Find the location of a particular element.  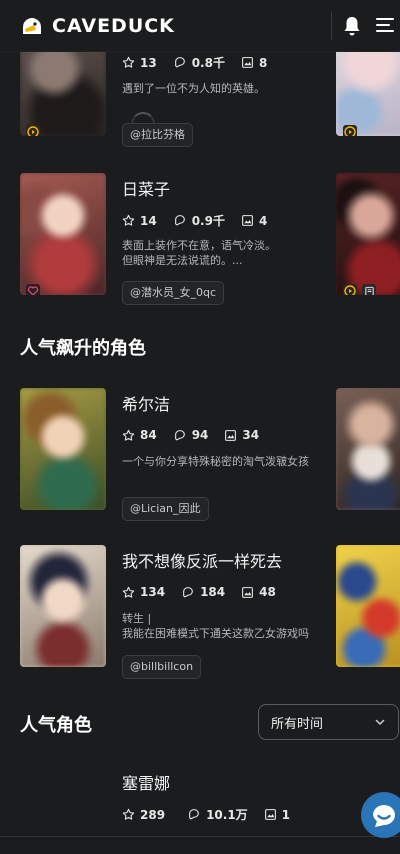

likes-stat: 134 is located at coordinates (143, 592).